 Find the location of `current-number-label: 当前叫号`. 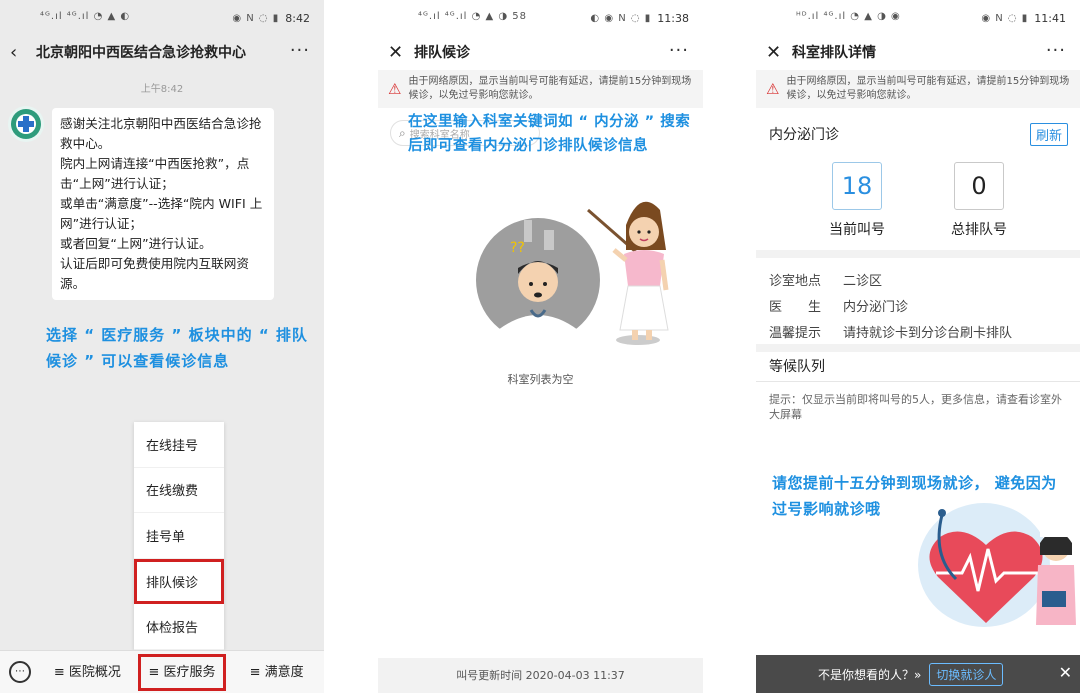

current-number-label: 当前叫号 is located at coordinates (857, 230).